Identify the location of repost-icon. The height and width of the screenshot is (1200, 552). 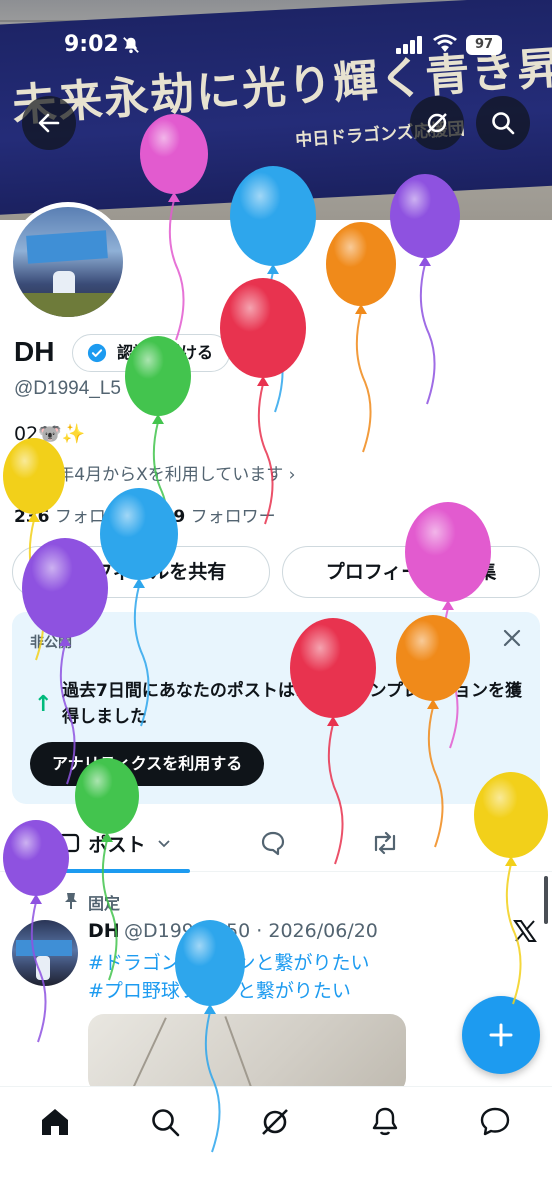
(385, 843).